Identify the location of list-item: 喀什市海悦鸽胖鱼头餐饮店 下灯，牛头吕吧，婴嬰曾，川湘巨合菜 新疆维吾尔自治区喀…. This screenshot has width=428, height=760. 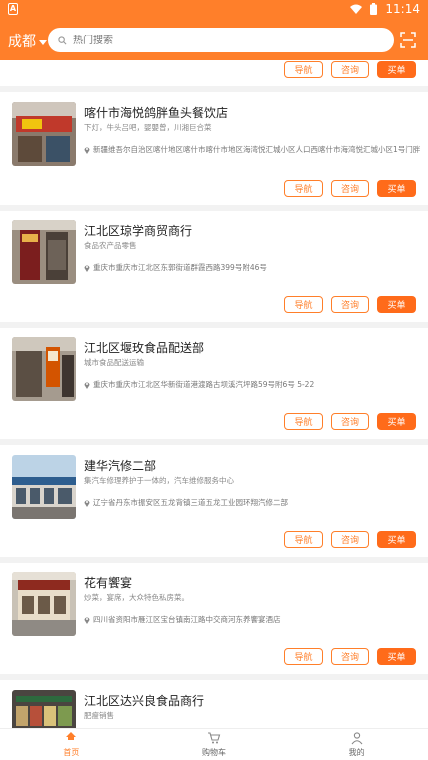
(214, 152).